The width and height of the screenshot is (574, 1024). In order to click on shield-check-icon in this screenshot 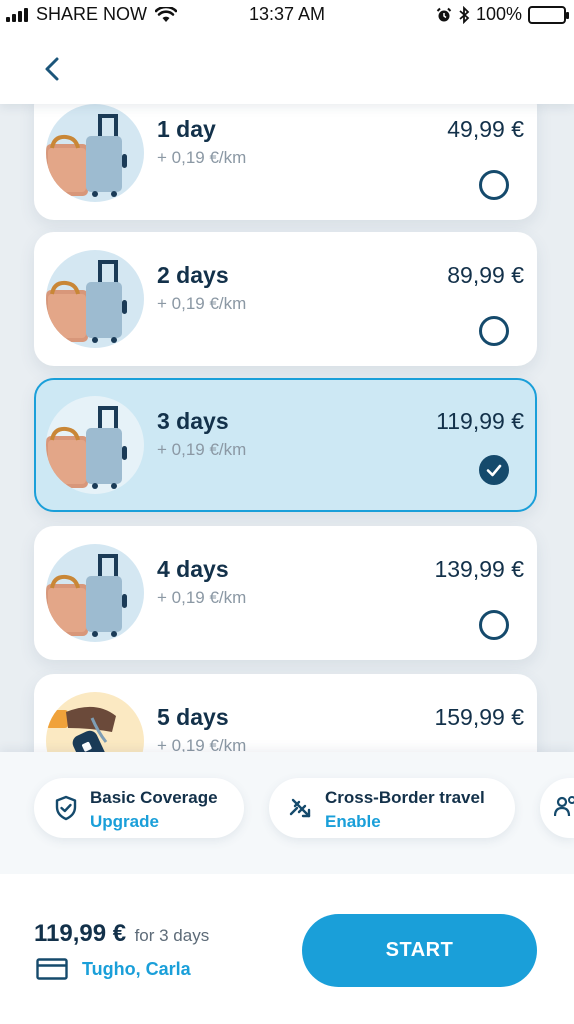, I will do `click(66, 808)`.